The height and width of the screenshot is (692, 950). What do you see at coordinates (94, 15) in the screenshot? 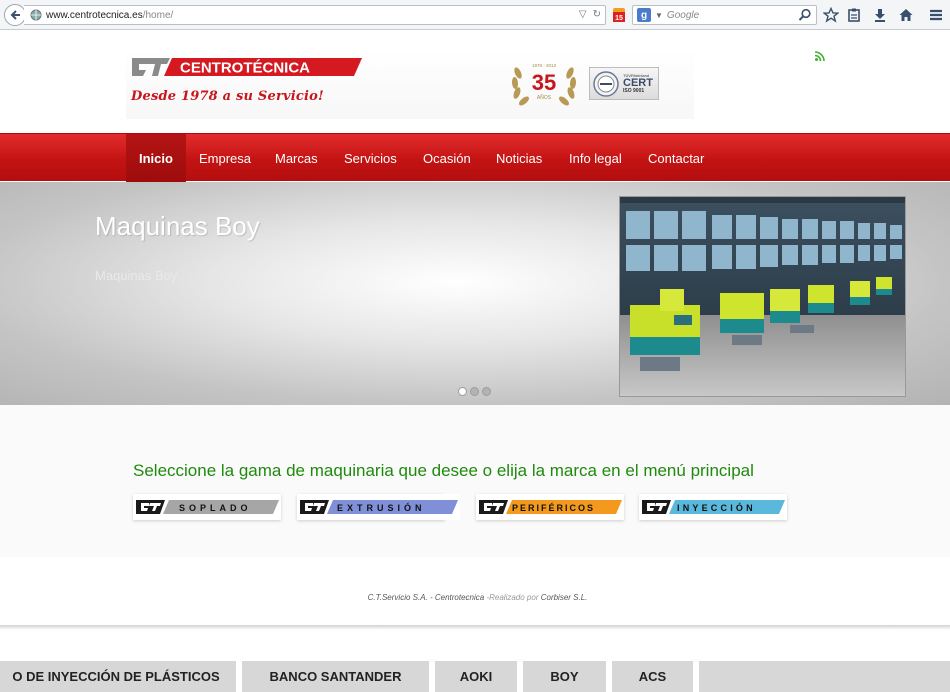
I see `url-host: www.centrotecnica.es` at bounding box center [94, 15].